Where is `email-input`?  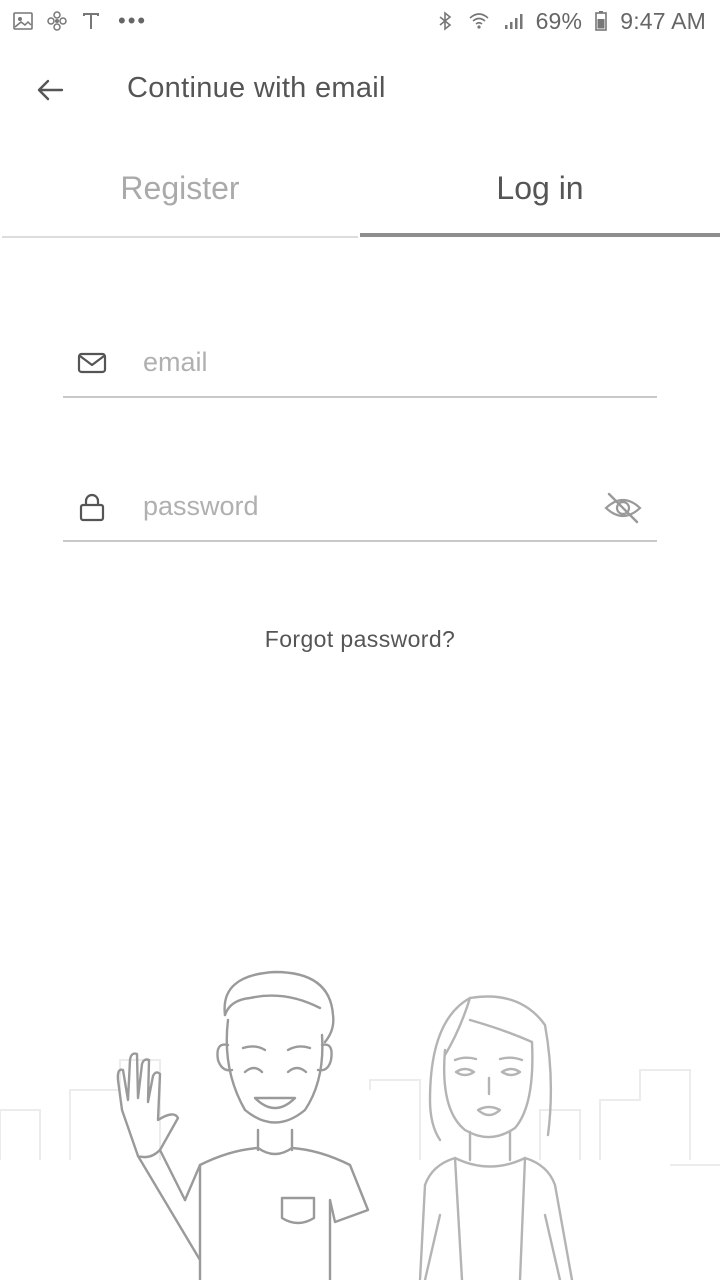
email-input is located at coordinates (363, 362).